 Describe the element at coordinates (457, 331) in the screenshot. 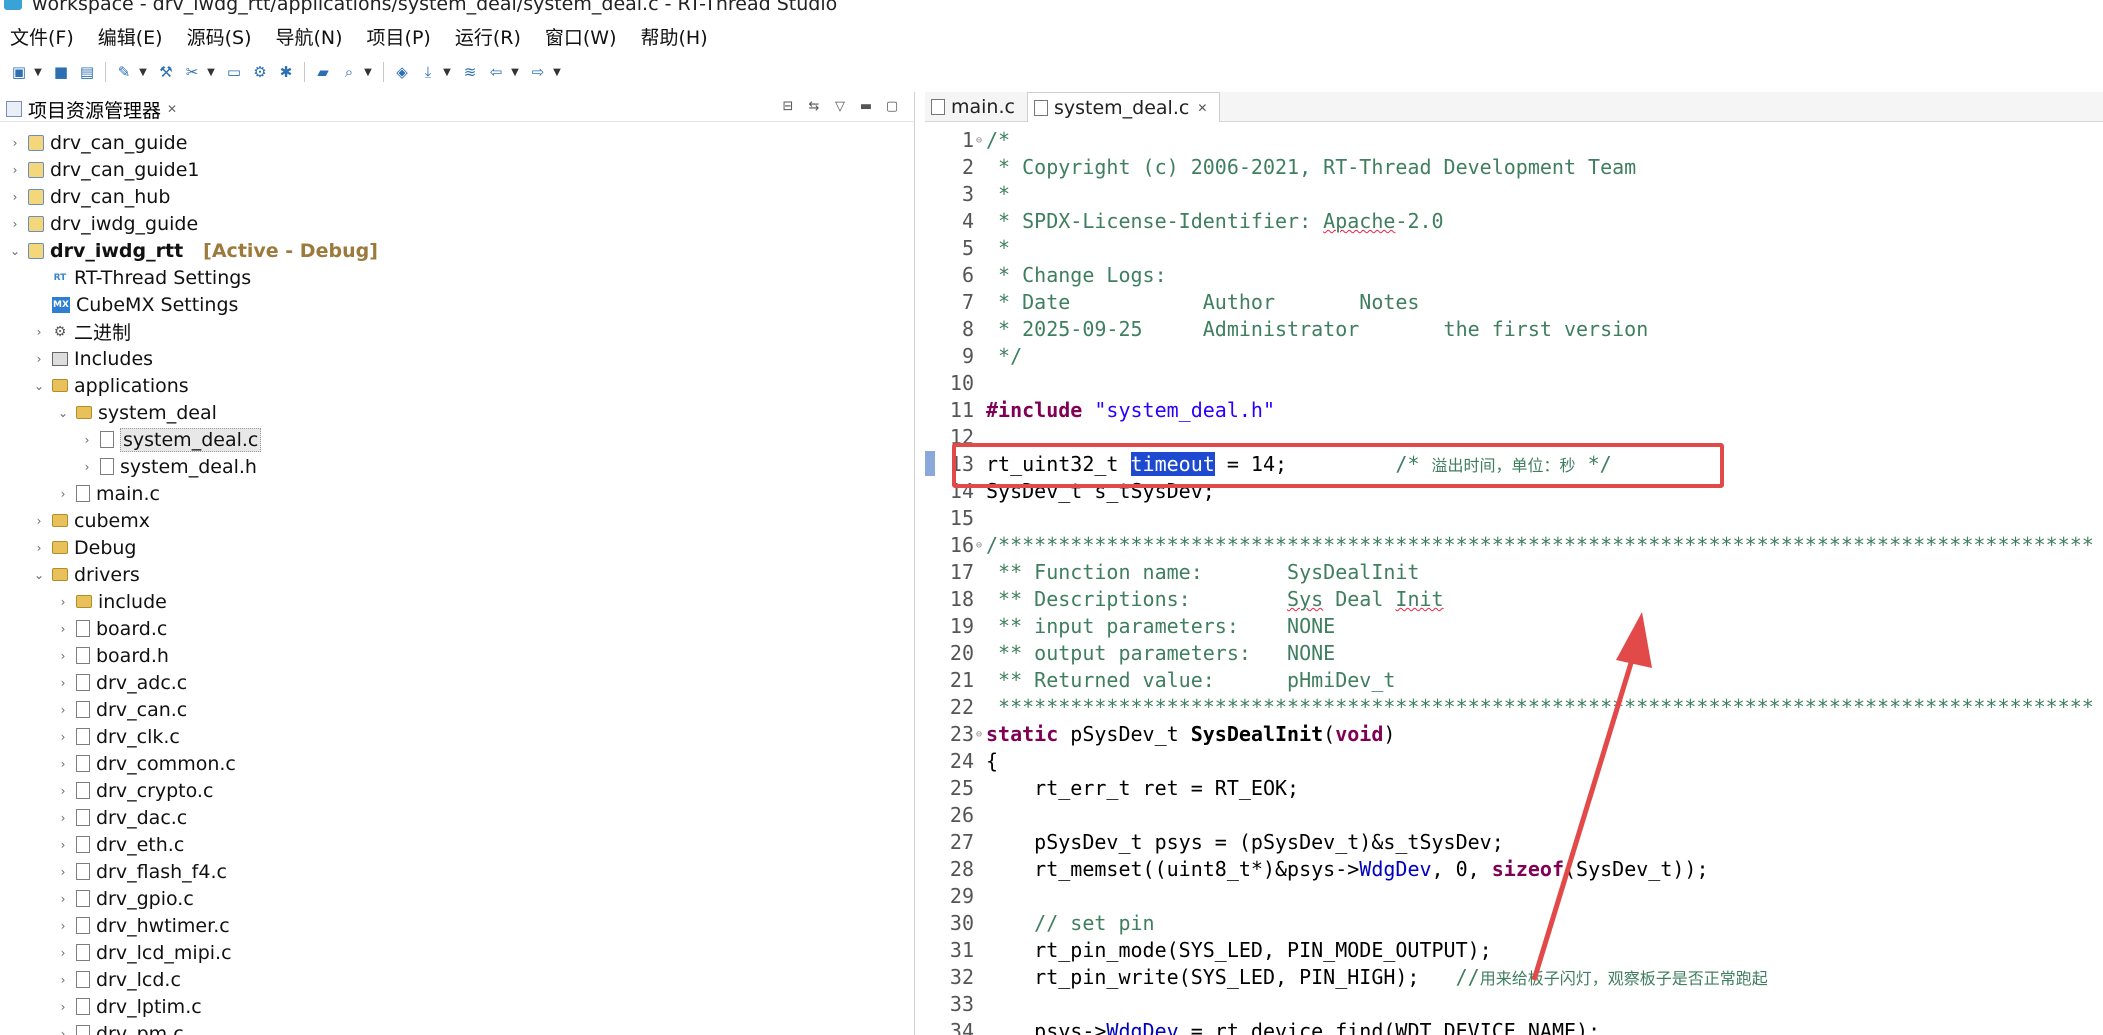

I see `tree-item: › ⚙ 二进制` at that location.